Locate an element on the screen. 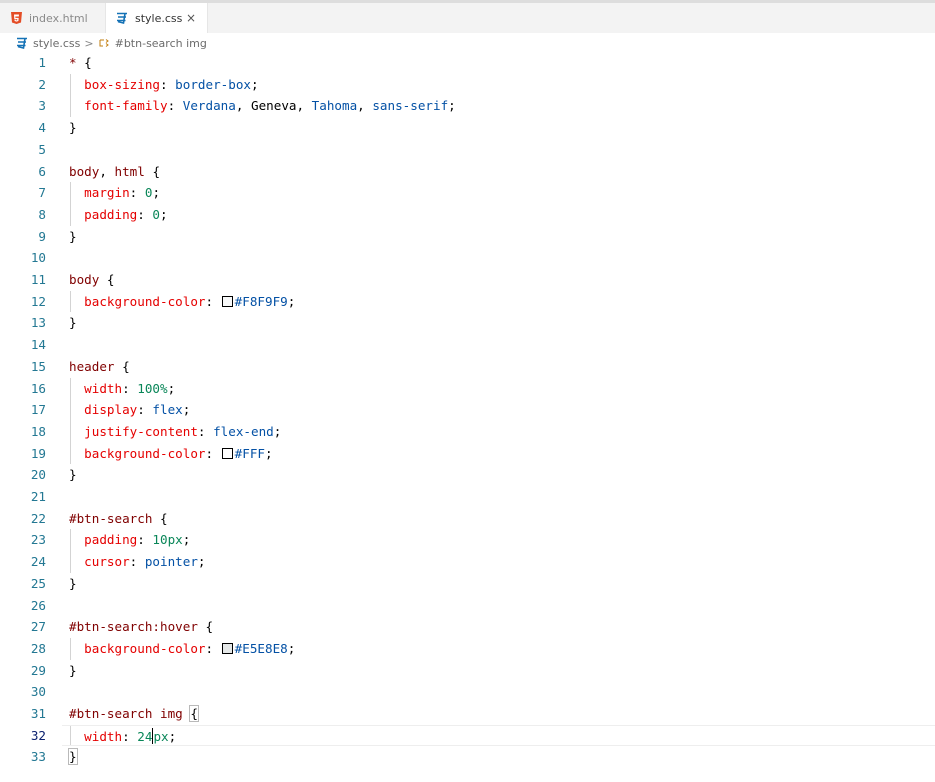 The image size is (935, 782). code-area: background-color: #FFF; is located at coordinates (498, 453).